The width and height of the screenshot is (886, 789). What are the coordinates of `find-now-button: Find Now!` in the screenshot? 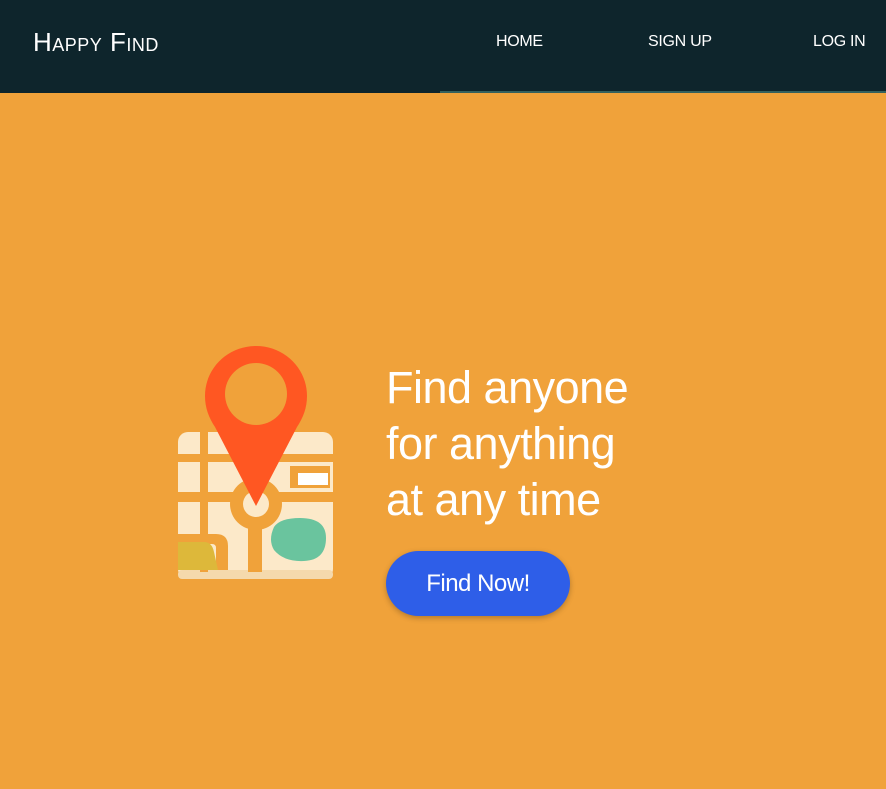 It's located at (478, 583).